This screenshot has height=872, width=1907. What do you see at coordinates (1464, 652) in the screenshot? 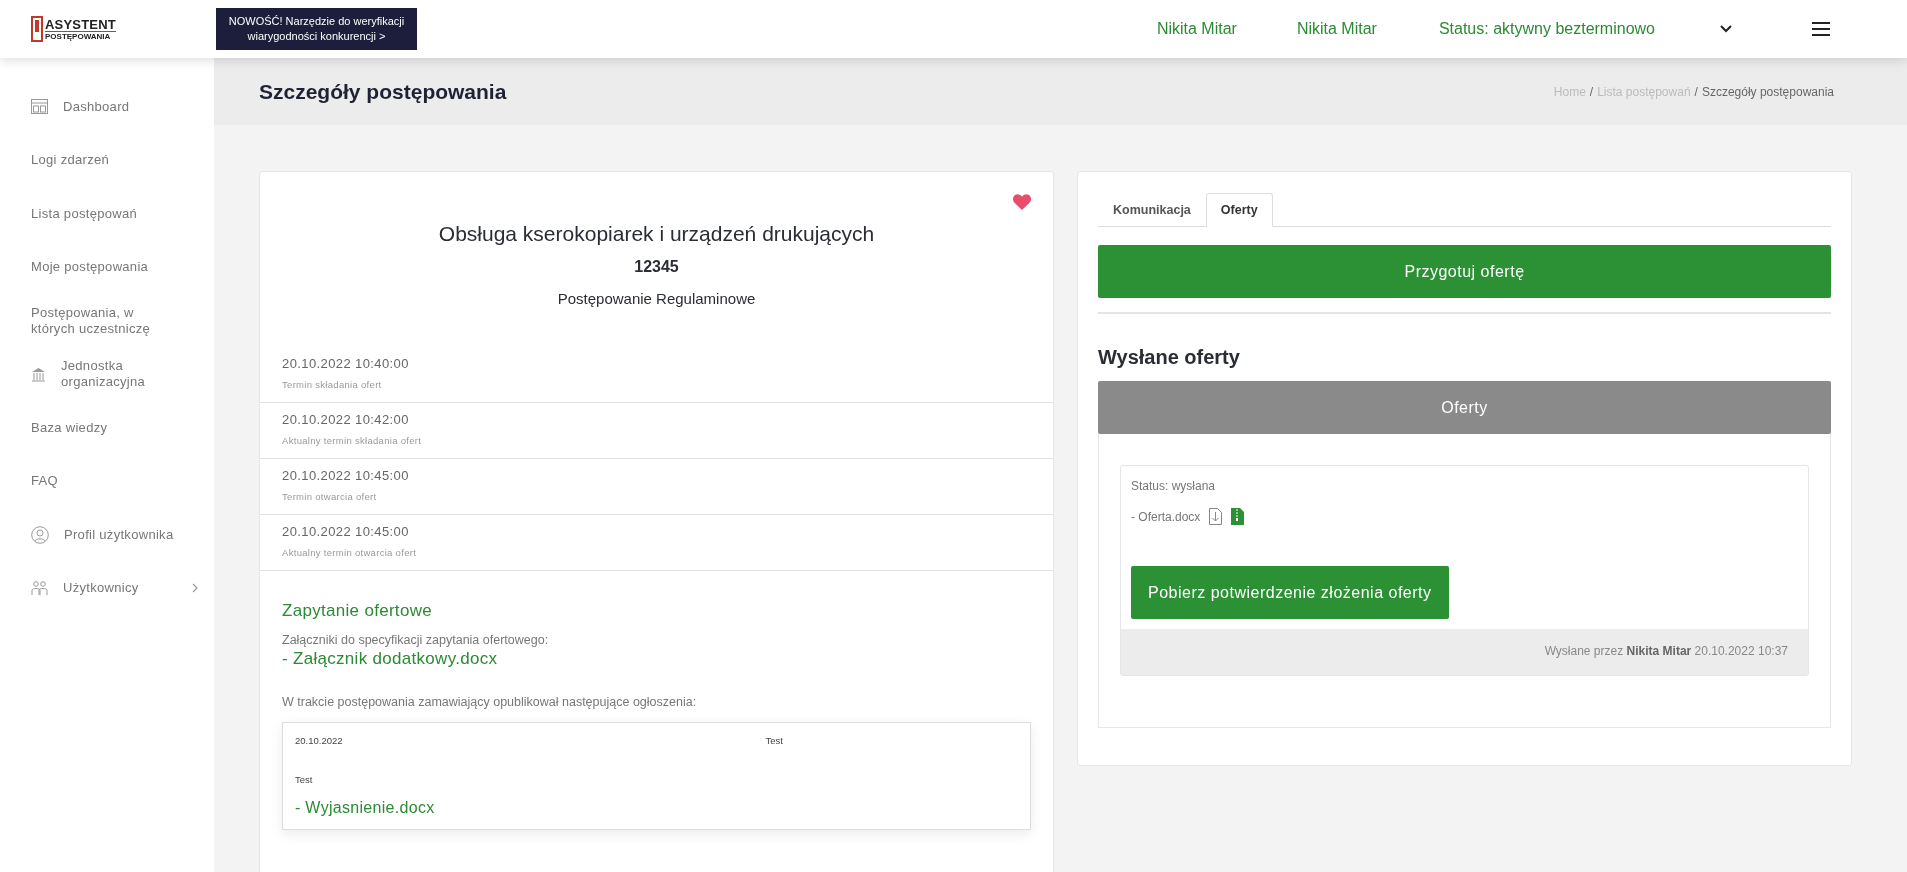
I see `offer-sent-info: Wysłane przez Nikita Mitar 20.10.2022 10:37` at bounding box center [1464, 652].